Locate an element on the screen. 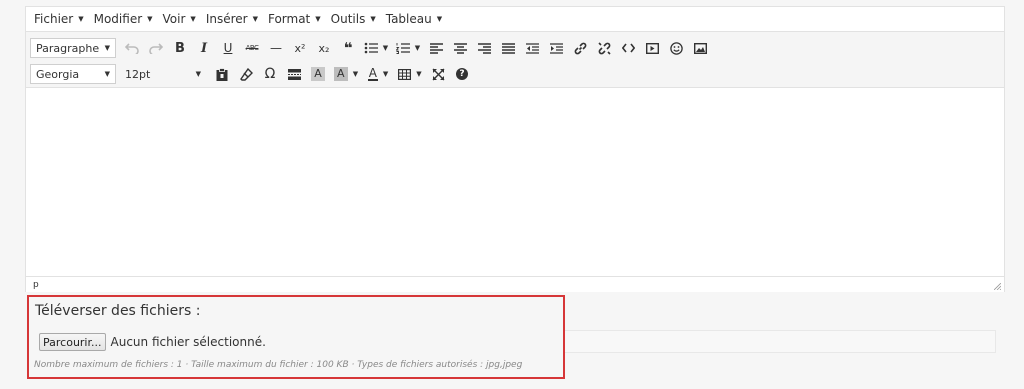 The height and width of the screenshot is (389, 1024). indent-icon is located at coordinates (556, 48).